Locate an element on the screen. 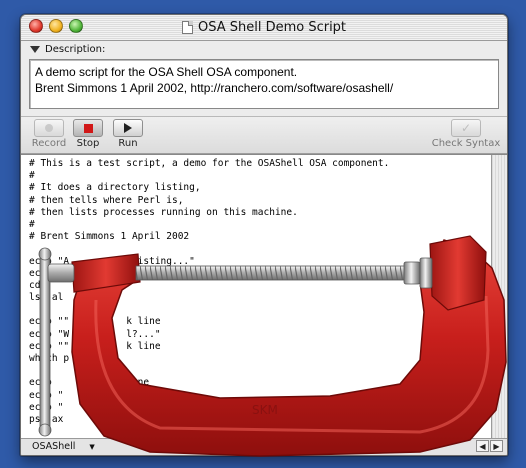  code-line: echo line is located at coordinates (89, 383).